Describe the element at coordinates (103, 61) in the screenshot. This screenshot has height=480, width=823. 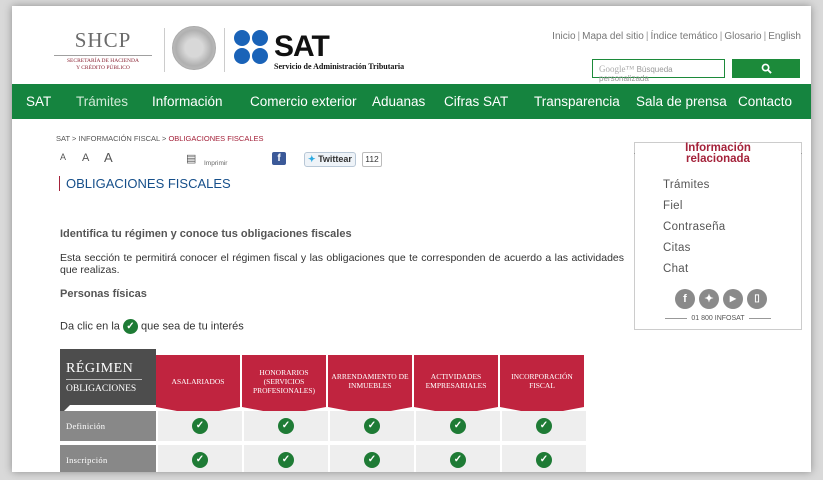
I see `shcp-logo-line1: SECRETARÍA DE HACIENDA` at that location.